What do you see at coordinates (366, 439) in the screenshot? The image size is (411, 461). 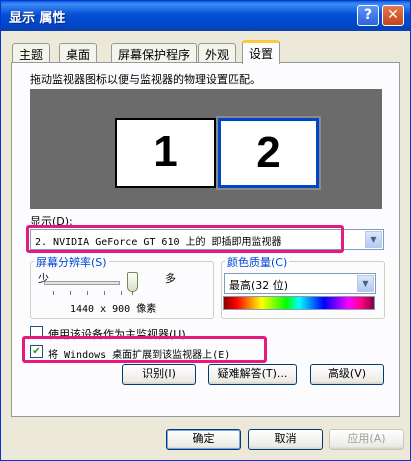 I see `apply-button: 应用(A)` at bounding box center [366, 439].